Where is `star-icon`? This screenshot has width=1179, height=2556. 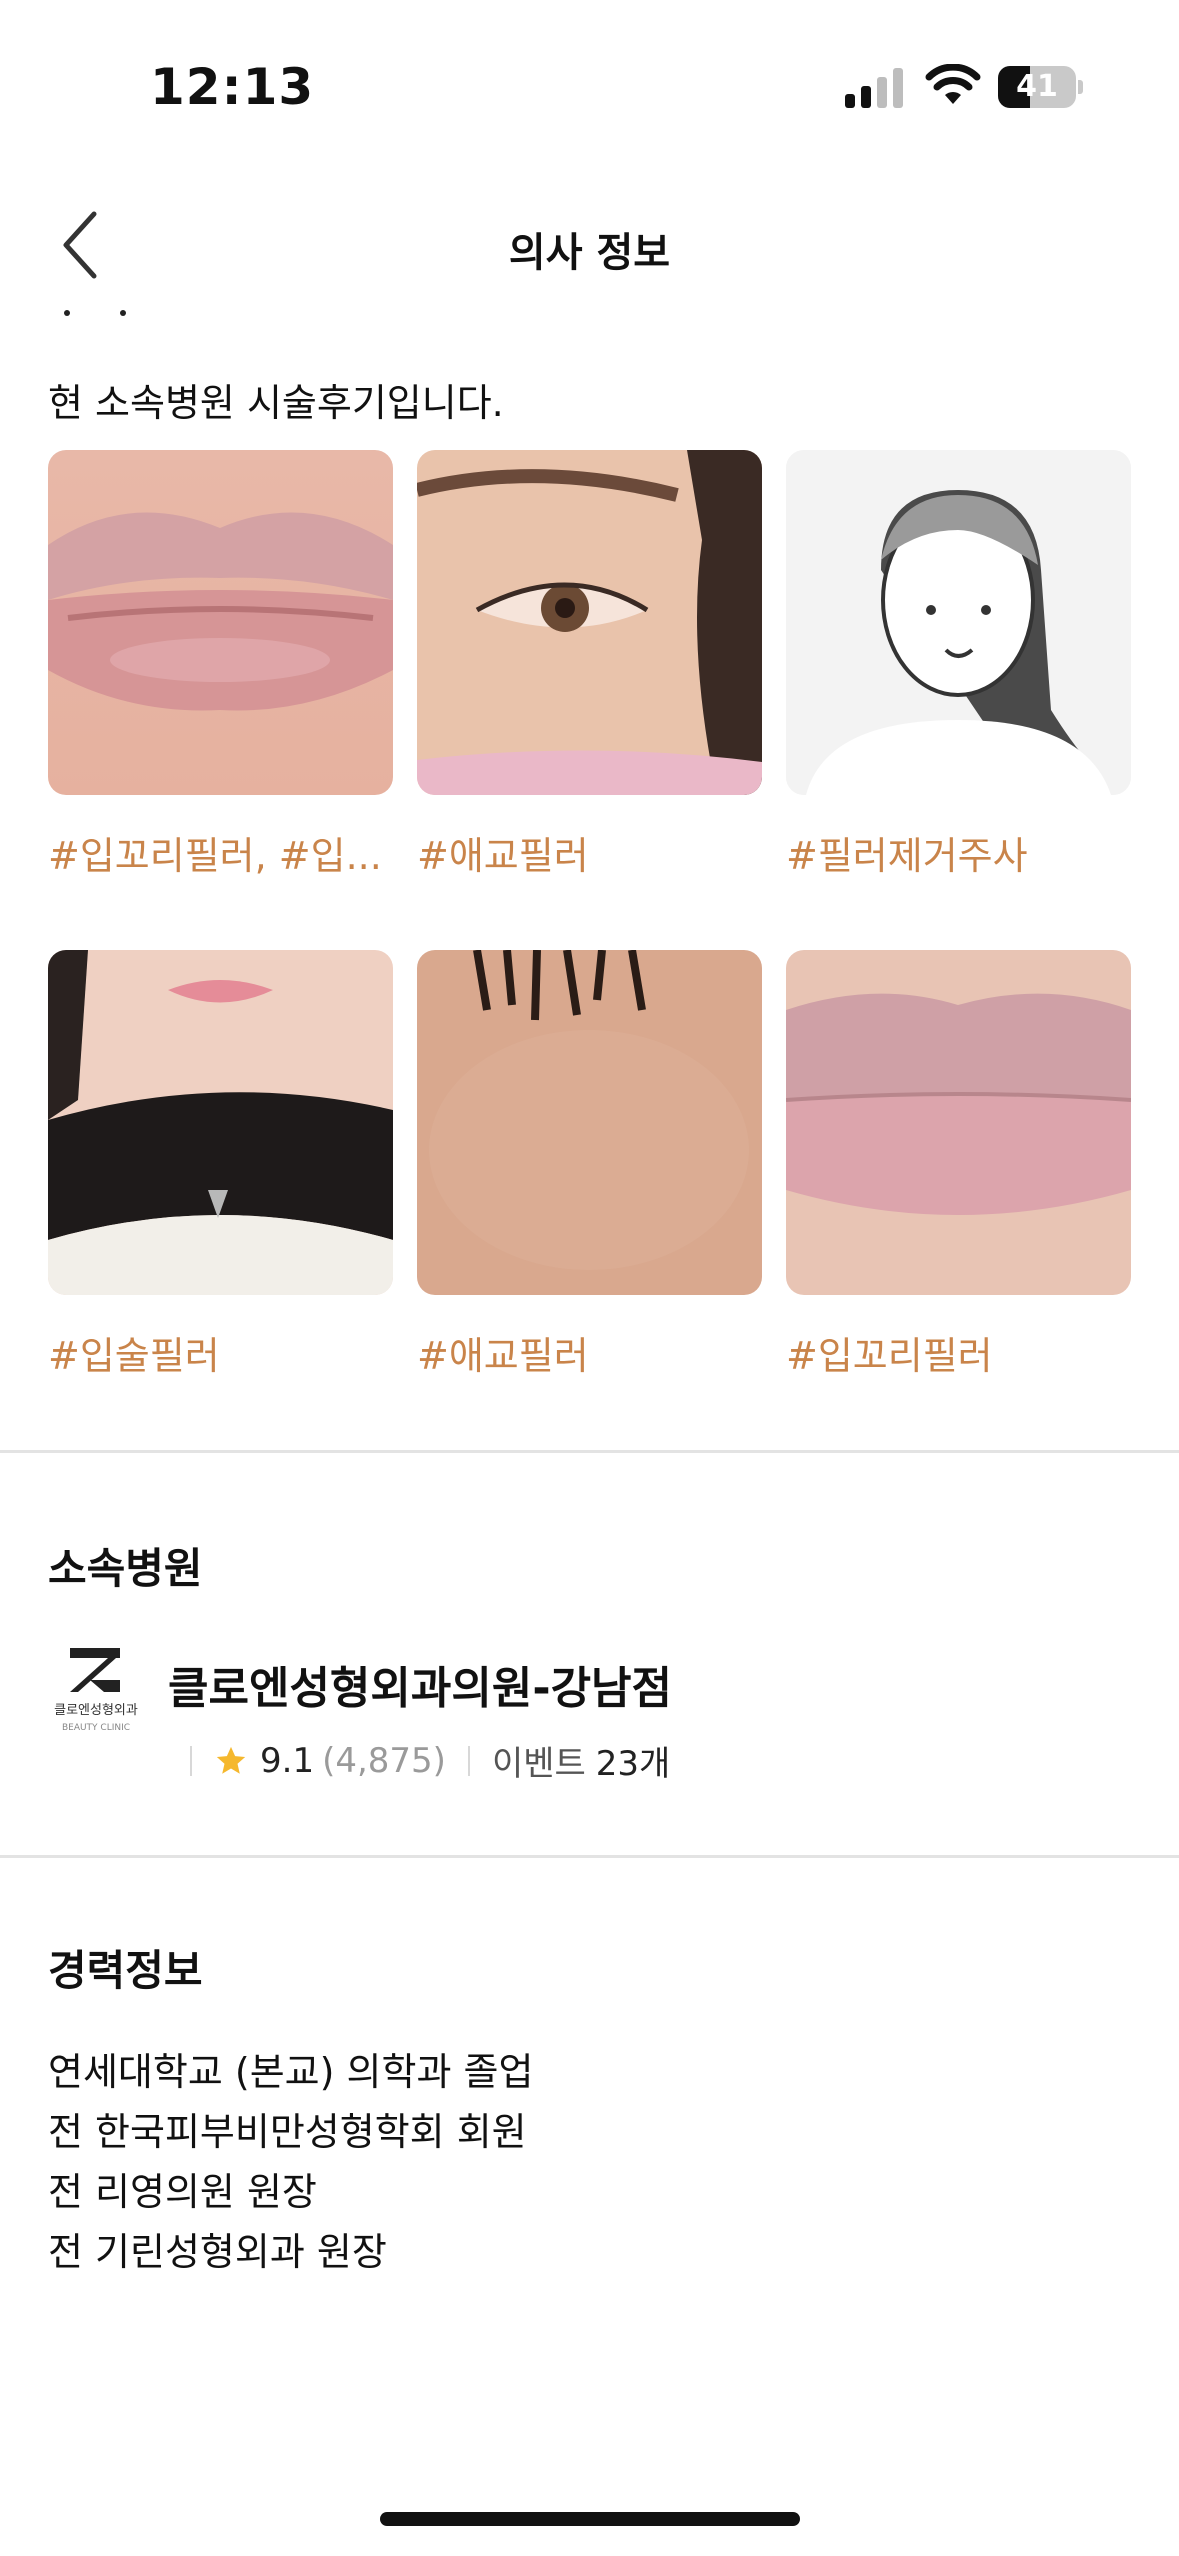 star-icon is located at coordinates (231, 1760).